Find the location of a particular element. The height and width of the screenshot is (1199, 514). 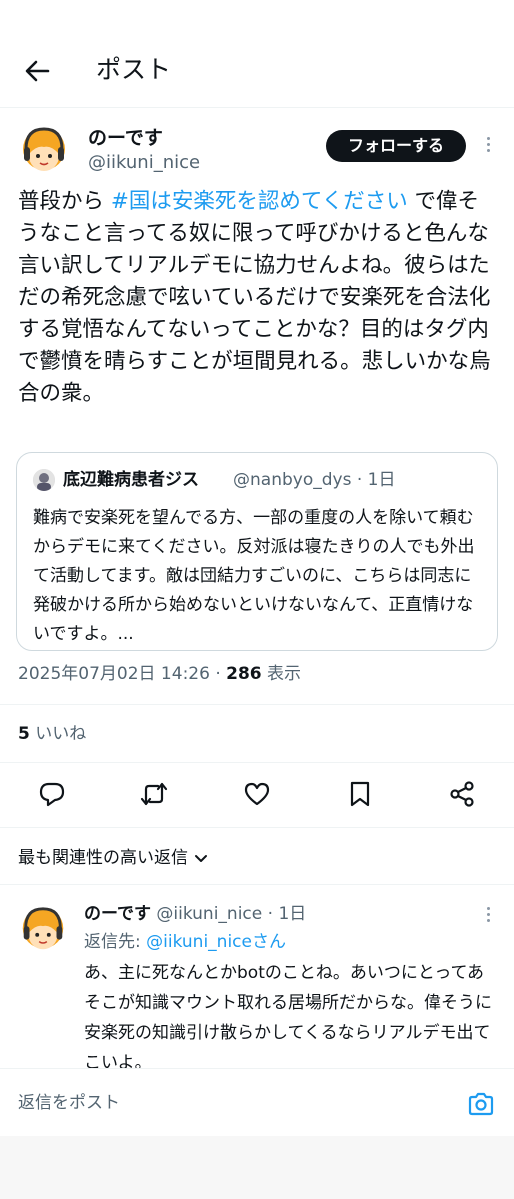

reply-sort-selector: 最も関連性の高い返信 is located at coordinates (113, 858).